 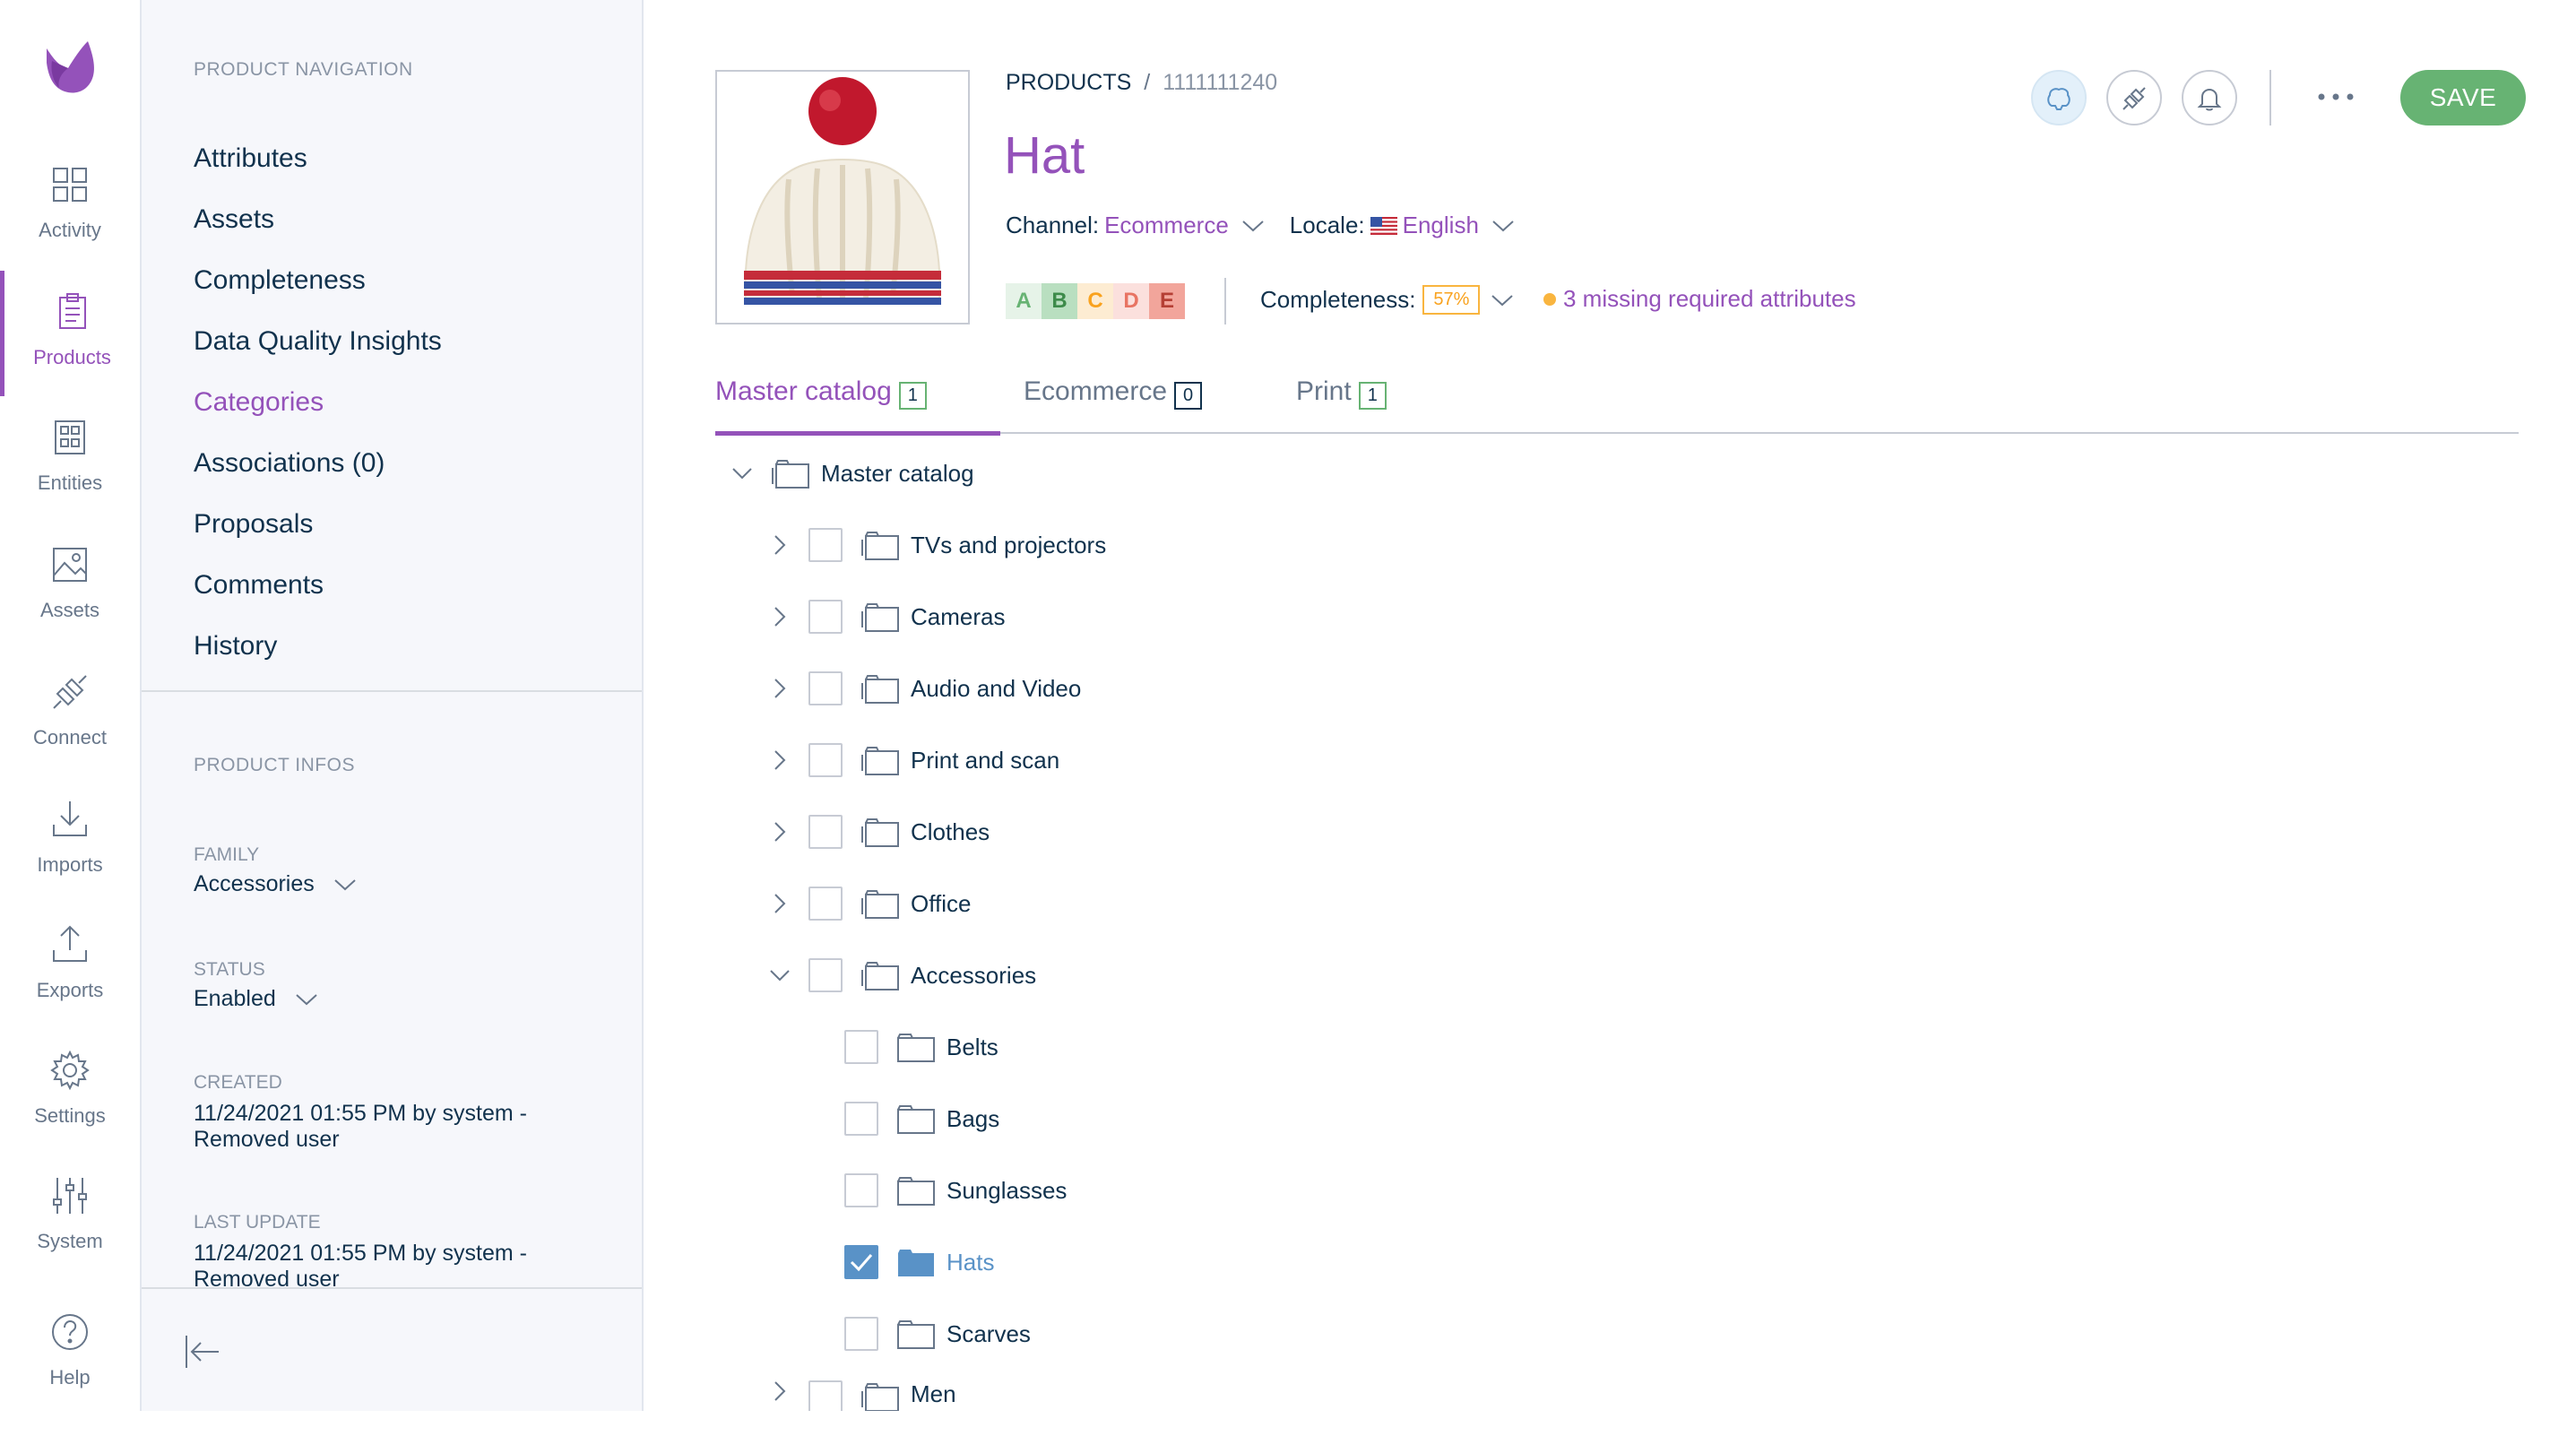 I want to click on family-select: Accessories, so click(x=275, y=884).